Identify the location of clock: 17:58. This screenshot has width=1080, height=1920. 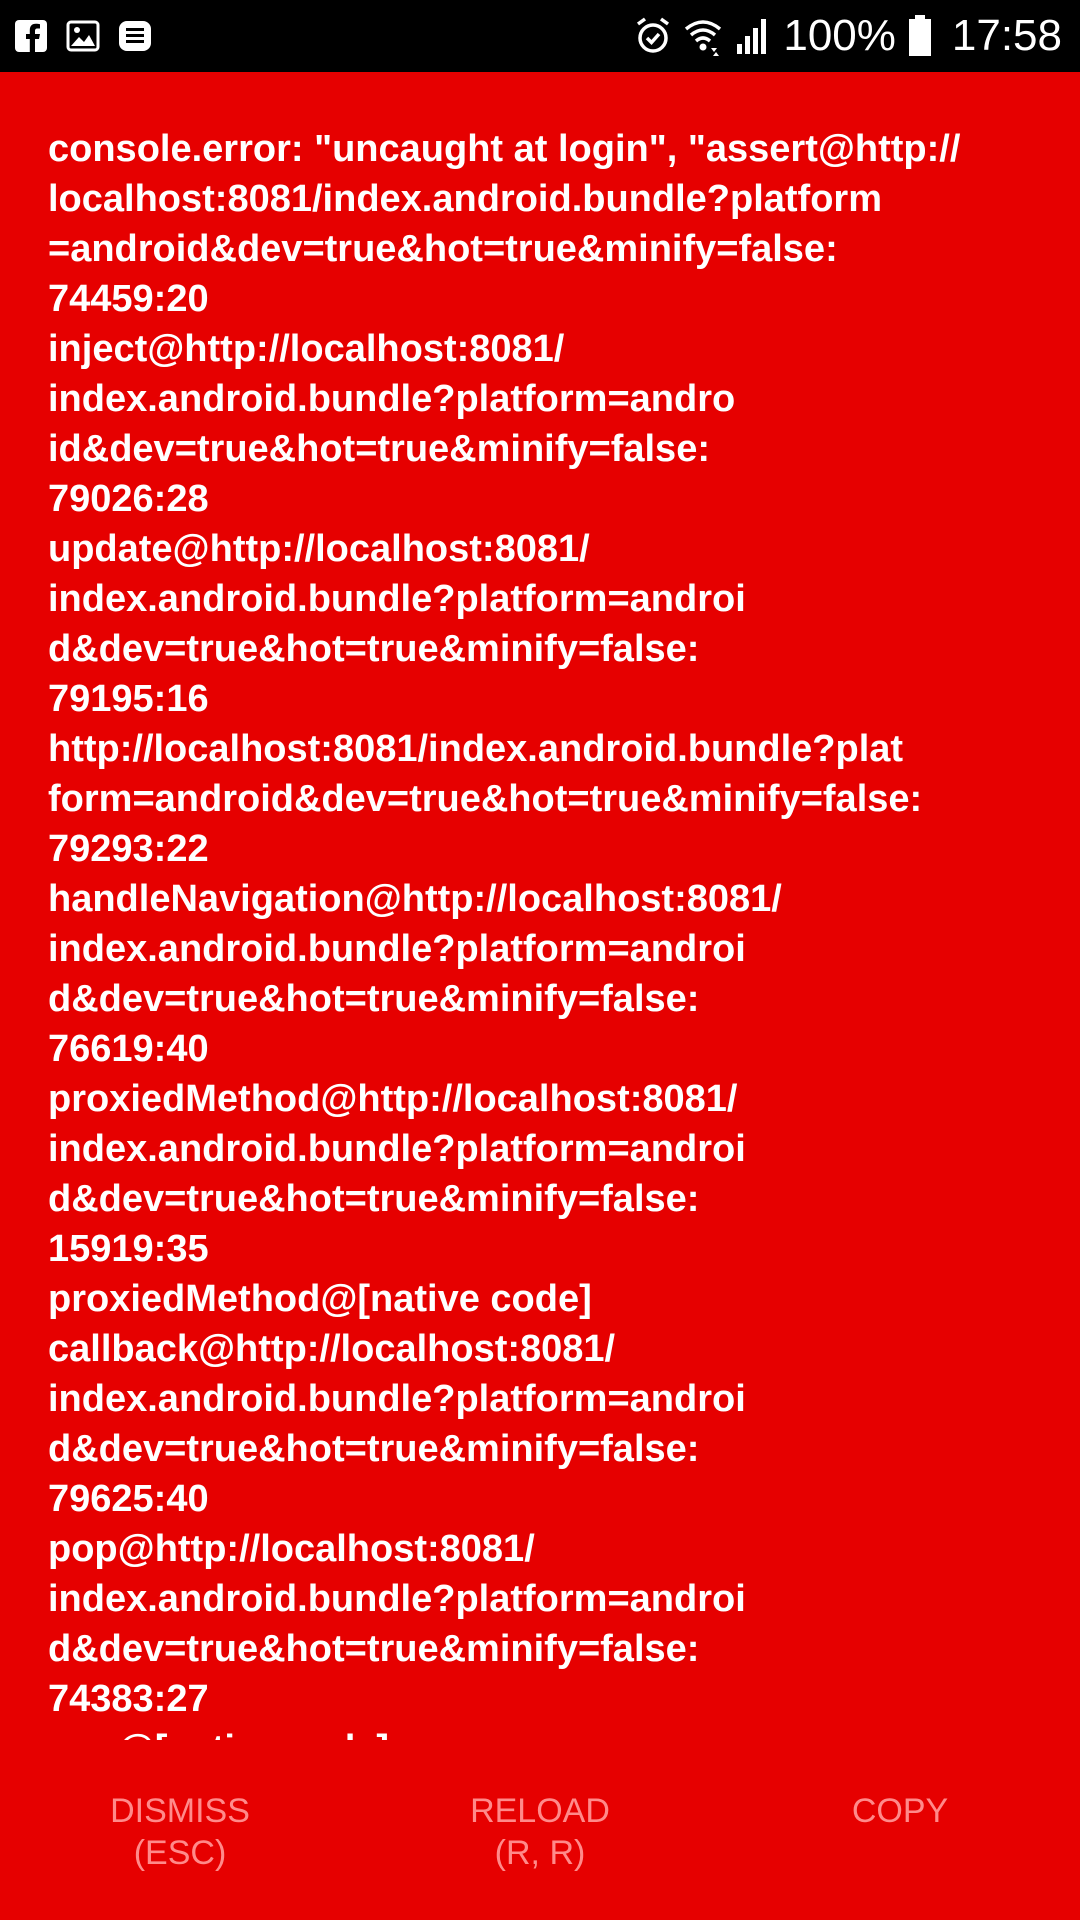
(1006, 35).